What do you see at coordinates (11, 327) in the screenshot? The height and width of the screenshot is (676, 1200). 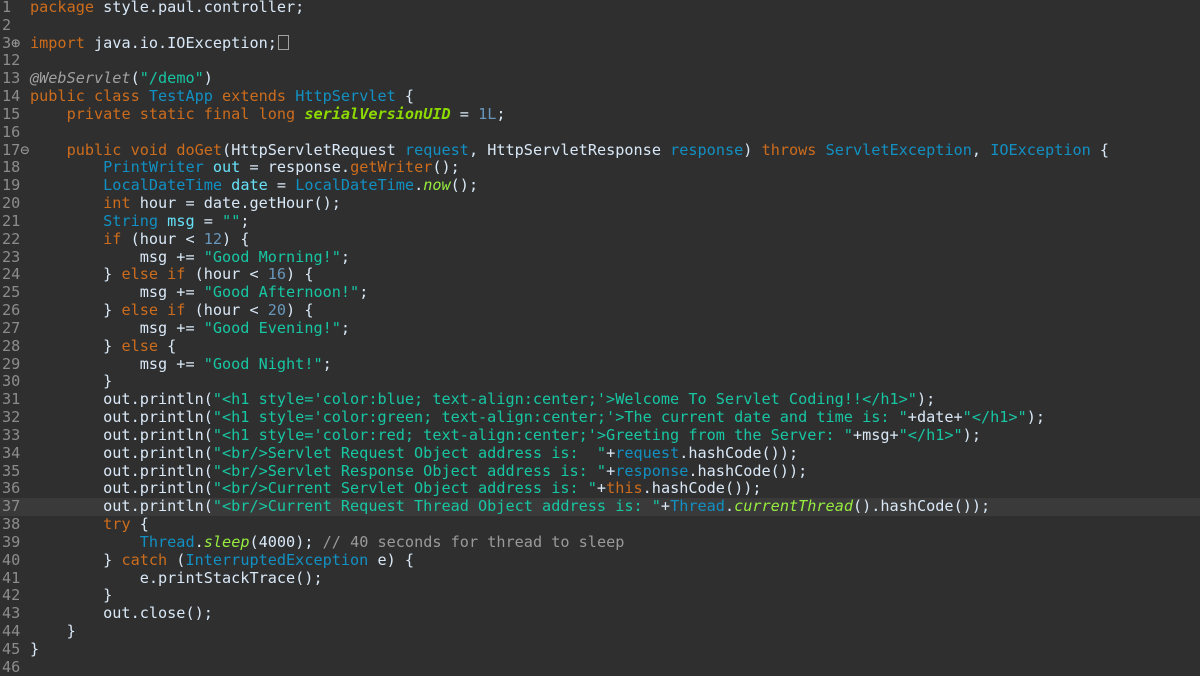 I see `line-number: 27` at bounding box center [11, 327].